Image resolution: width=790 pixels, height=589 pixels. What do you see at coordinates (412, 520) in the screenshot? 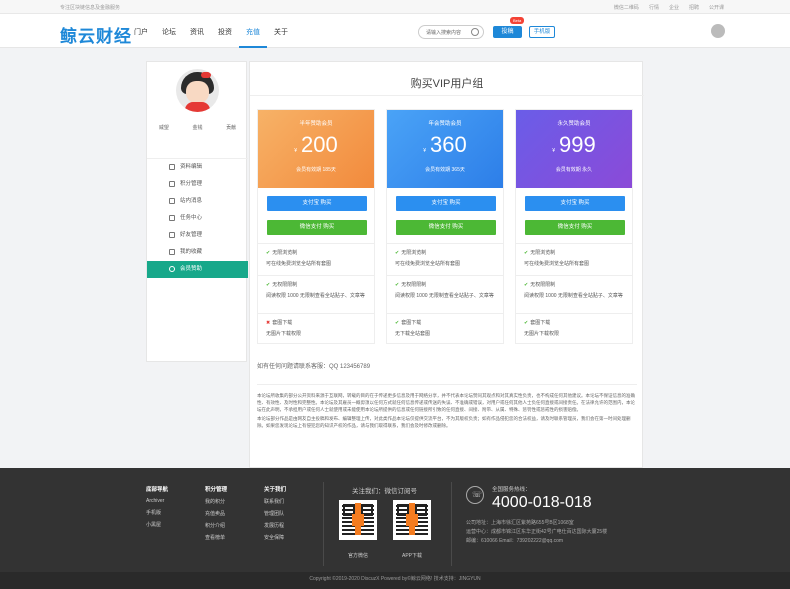
I see `qr-code-app` at bounding box center [412, 520].